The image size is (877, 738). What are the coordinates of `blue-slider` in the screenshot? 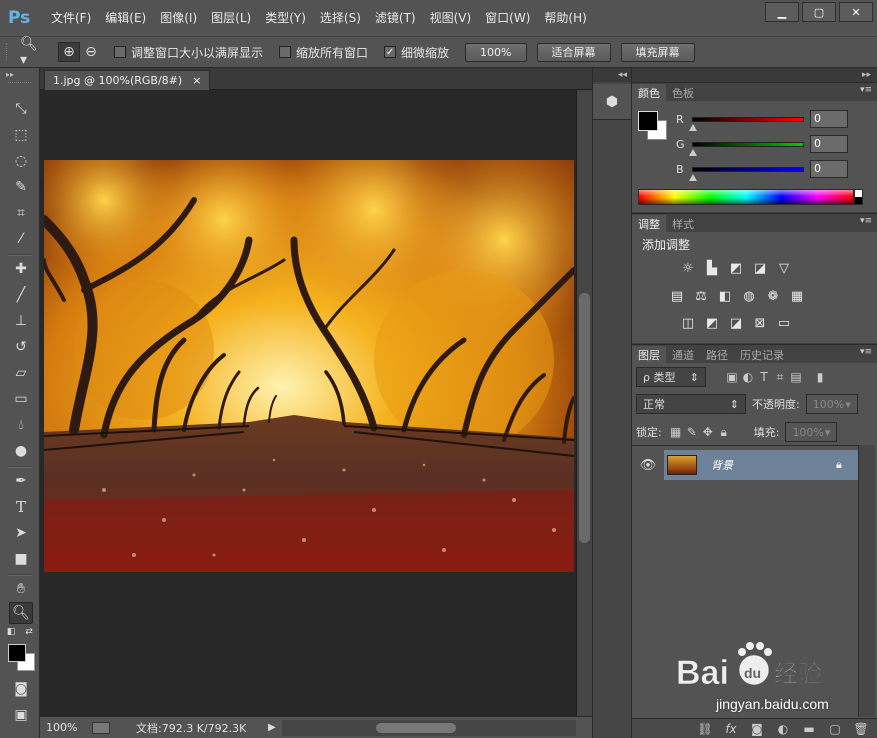 It's located at (746, 173).